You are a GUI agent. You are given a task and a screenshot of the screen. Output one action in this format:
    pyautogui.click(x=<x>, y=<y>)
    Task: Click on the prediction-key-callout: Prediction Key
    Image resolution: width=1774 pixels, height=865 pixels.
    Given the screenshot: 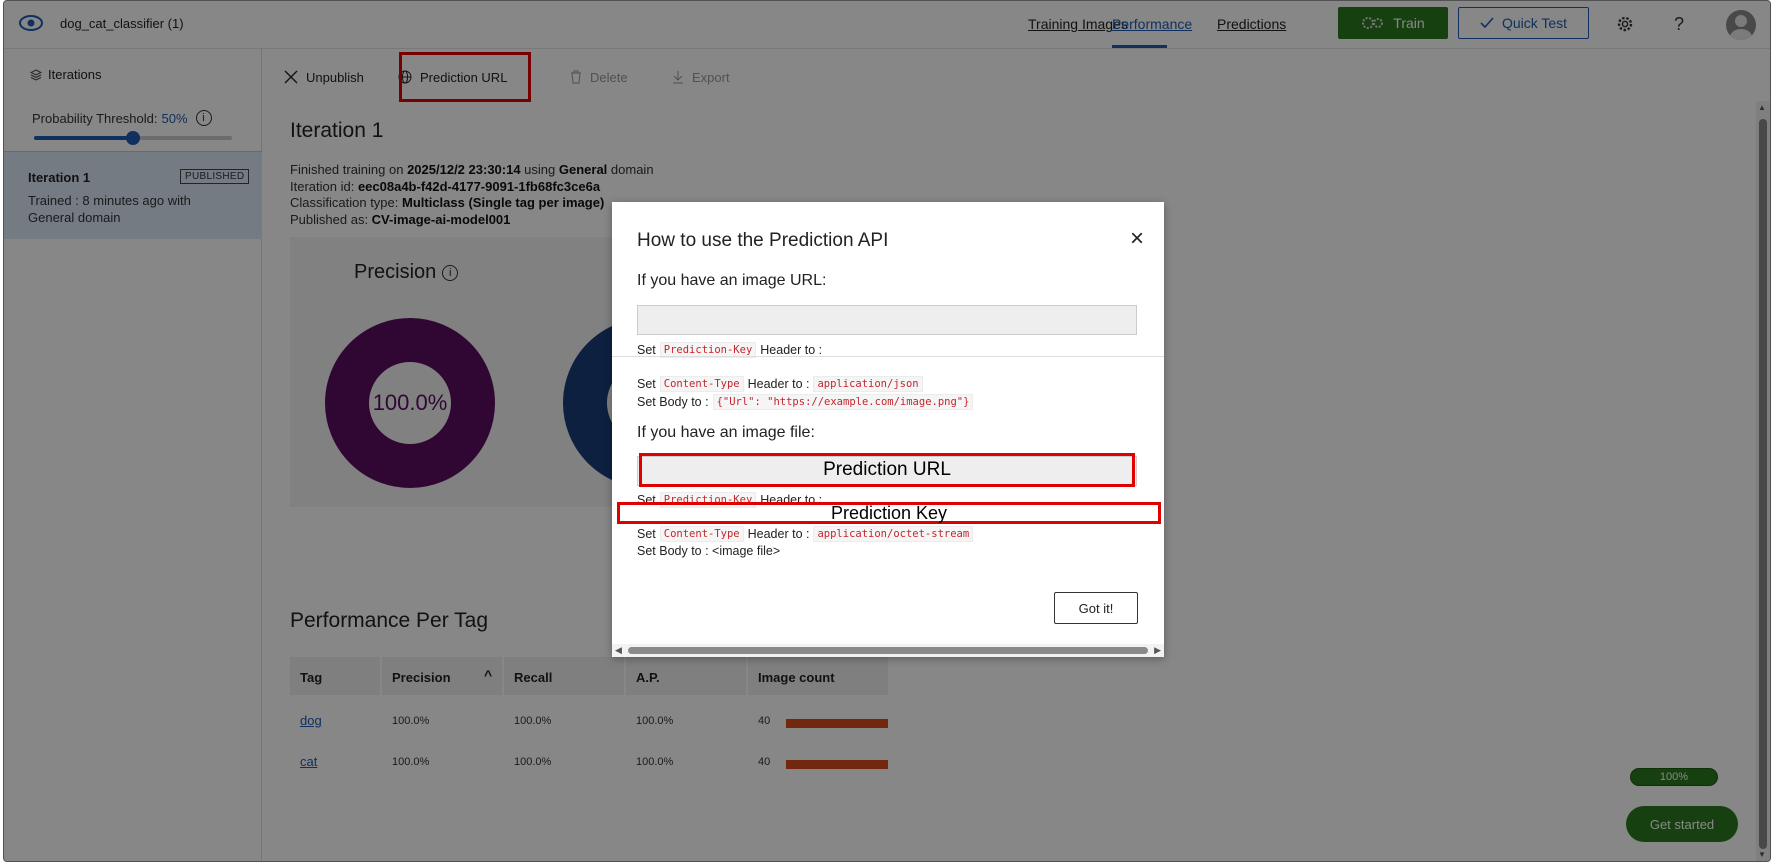 What is the action you would take?
    pyautogui.click(x=889, y=513)
    